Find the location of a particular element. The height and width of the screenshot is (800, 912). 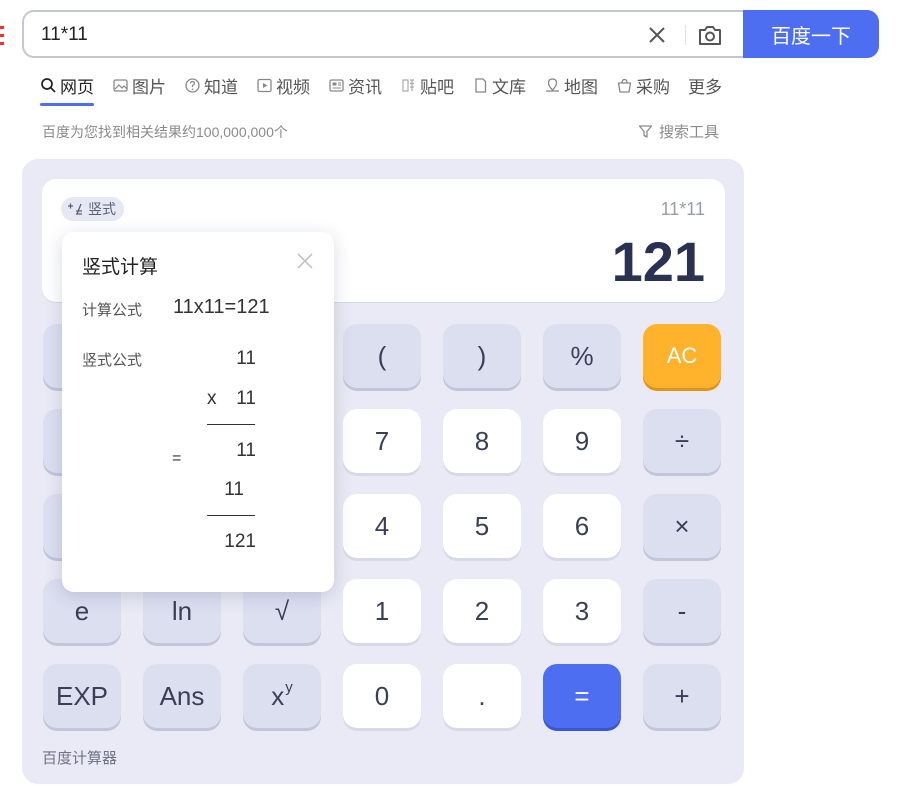

tab-purchase: 采购 is located at coordinates (643, 85).